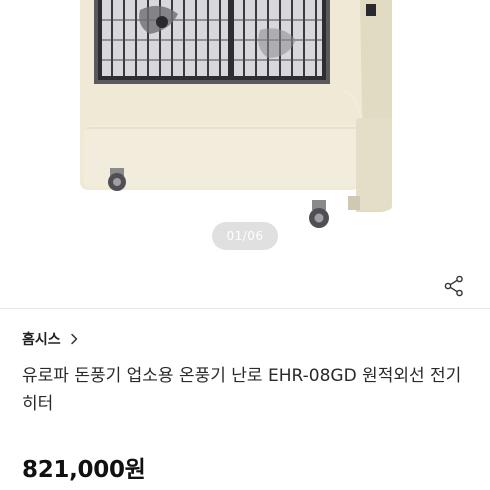 The image size is (490, 490). Describe the element at coordinates (74, 339) in the screenshot. I see `chevron-right-icon` at that location.